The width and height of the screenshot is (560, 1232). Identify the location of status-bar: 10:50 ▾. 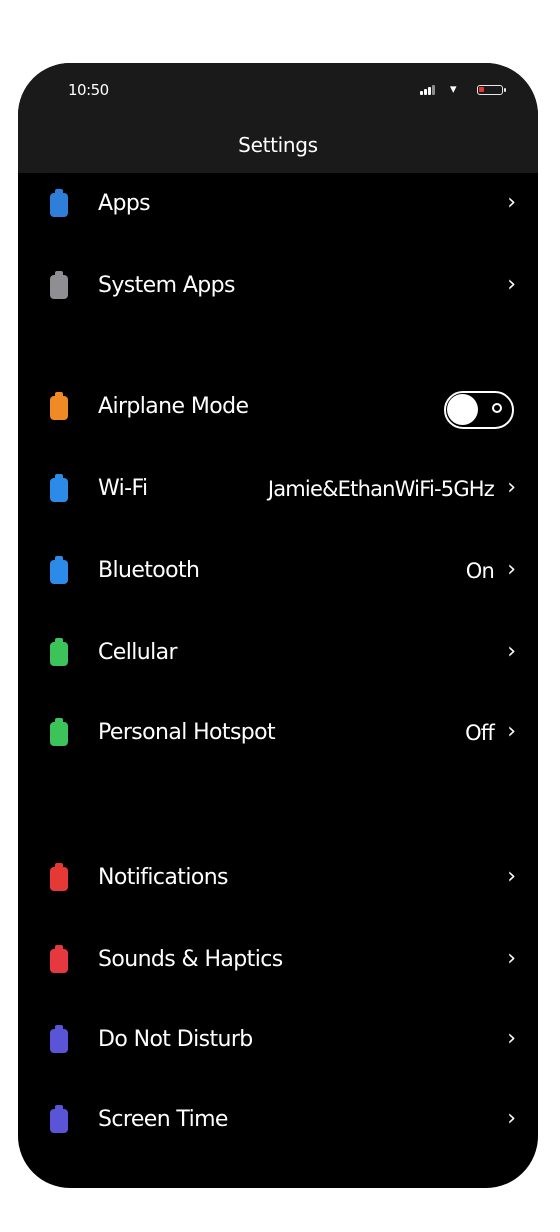
(278, 87).